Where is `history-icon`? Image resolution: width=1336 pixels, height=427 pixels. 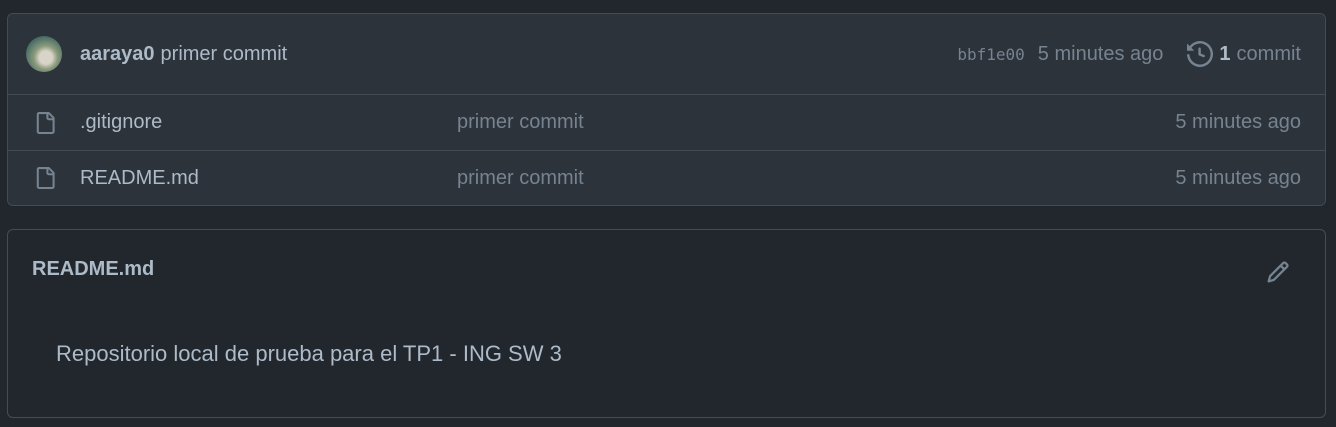 history-icon is located at coordinates (1200, 54).